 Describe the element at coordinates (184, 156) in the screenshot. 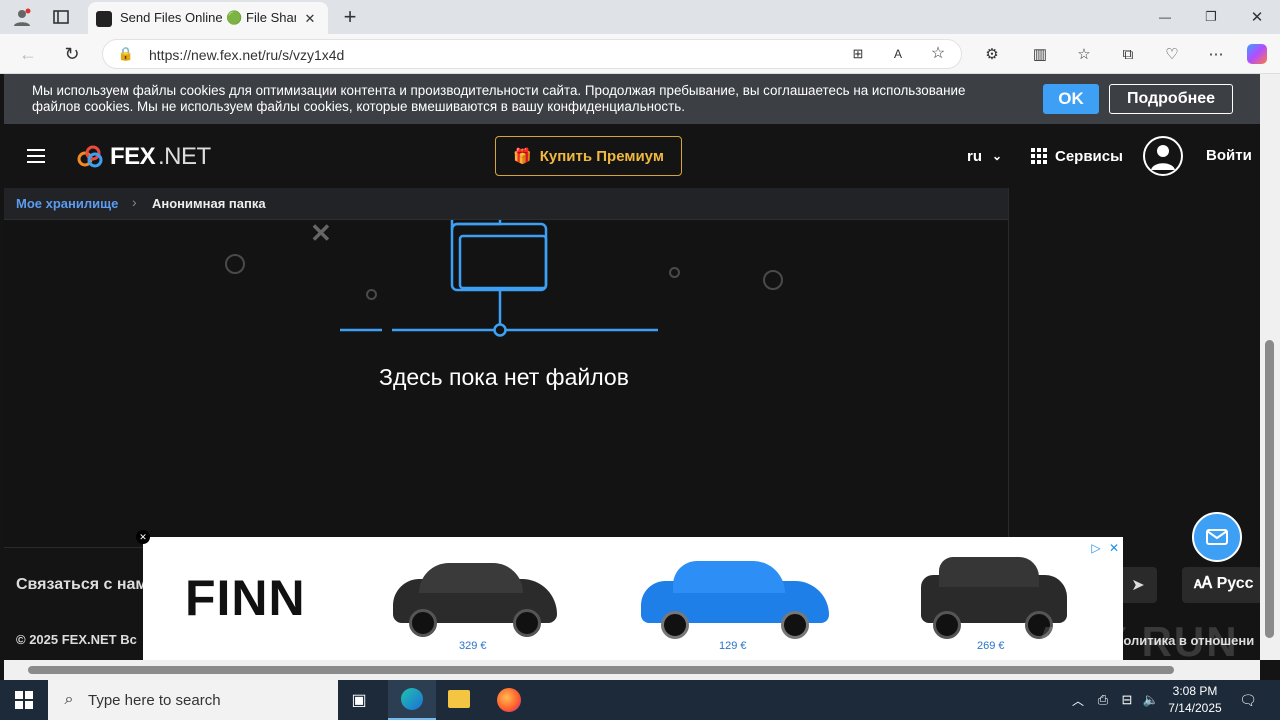

I see `logo-text-net: .NET` at that location.